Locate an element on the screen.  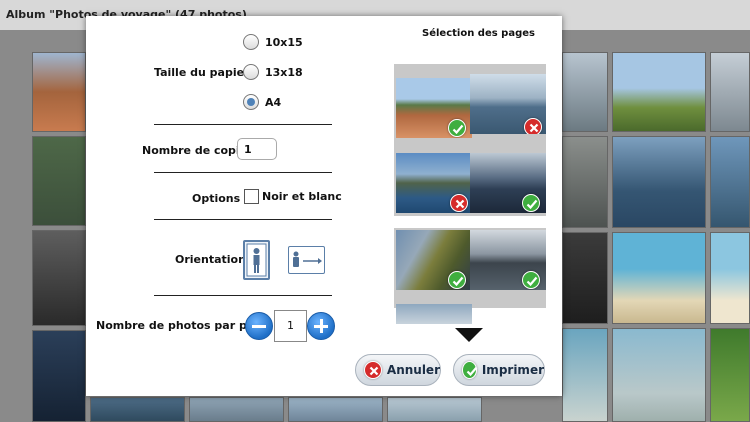
paper-option-label: A4 is located at coordinates (273, 102).